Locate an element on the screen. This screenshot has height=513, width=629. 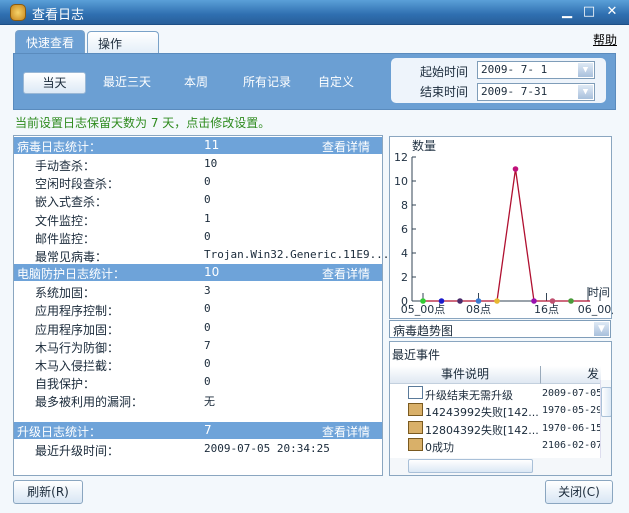
x-tick-label: 06_00点 is located at coordinates (595, 309).